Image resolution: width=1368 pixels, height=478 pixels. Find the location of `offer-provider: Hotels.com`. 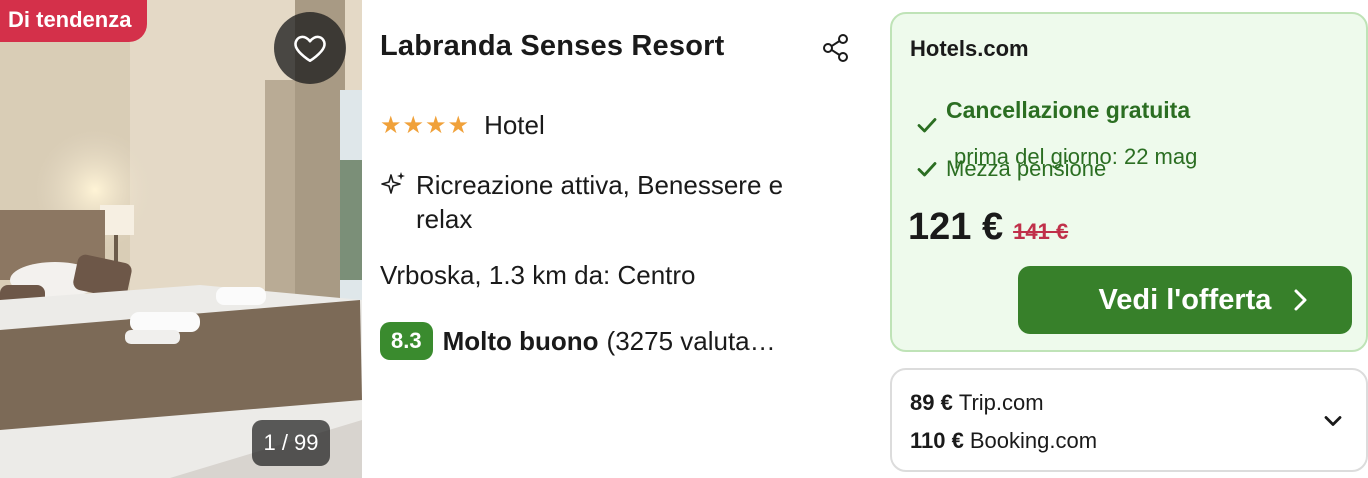

offer-provider: Hotels.com is located at coordinates (969, 48).